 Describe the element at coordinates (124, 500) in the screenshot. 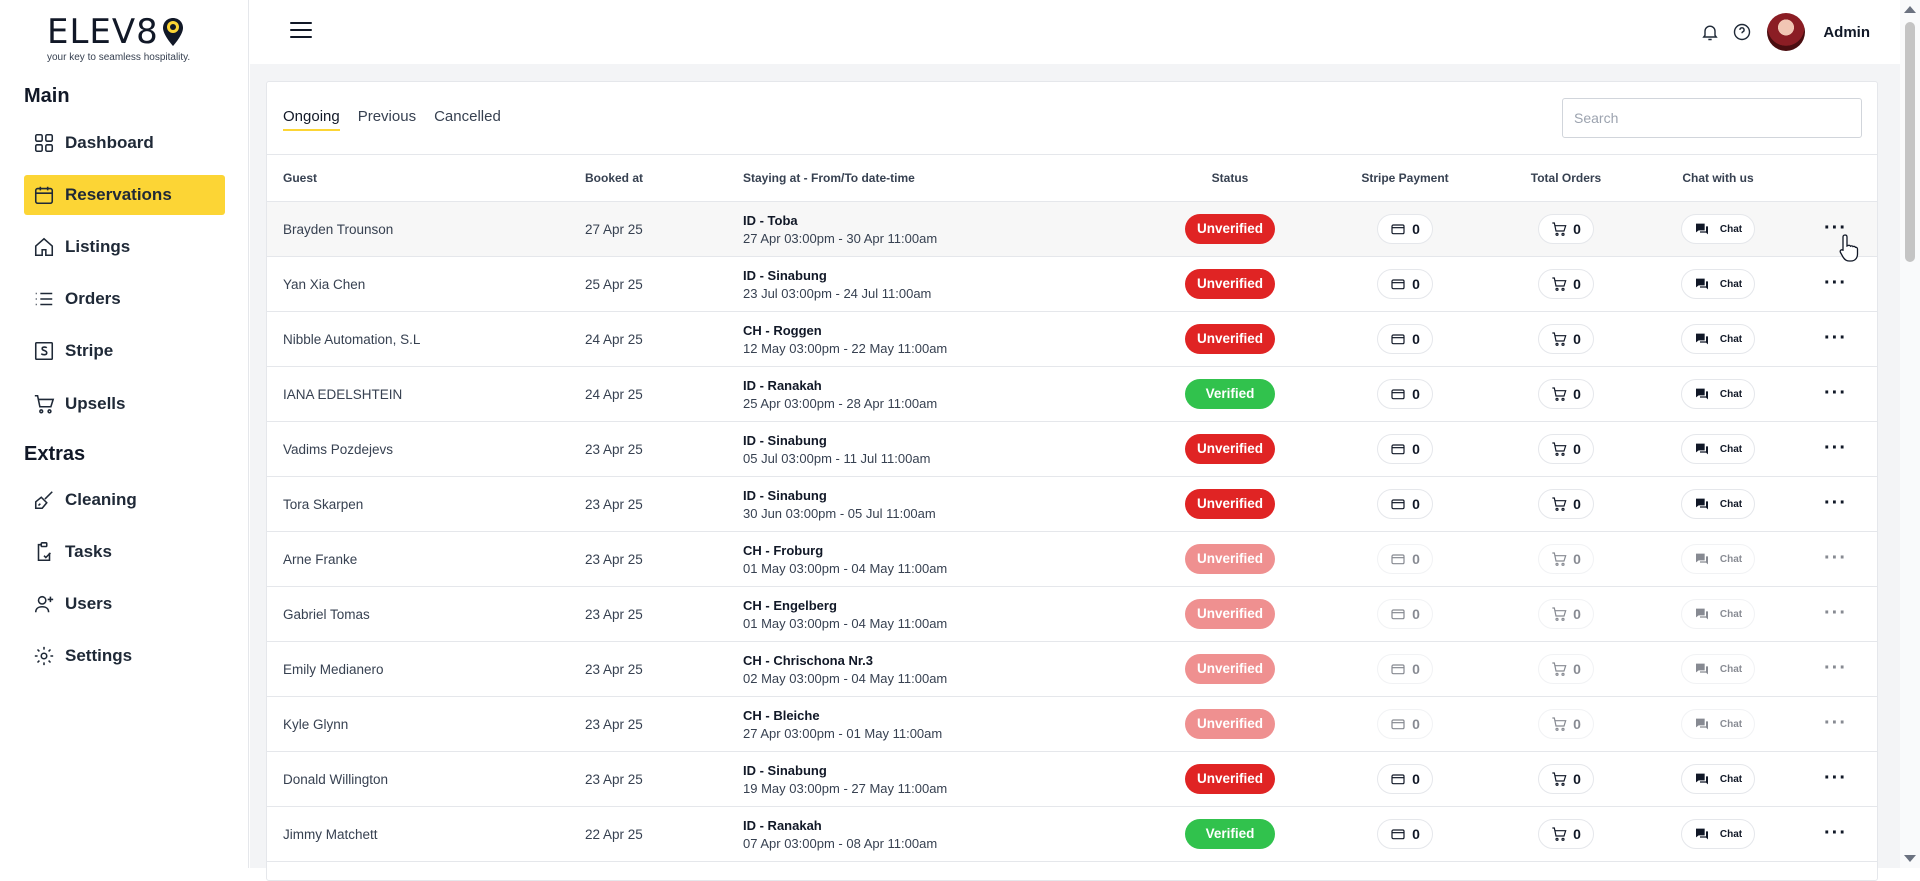

I see `sidebar-item-cleaning: Cleaning` at that location.